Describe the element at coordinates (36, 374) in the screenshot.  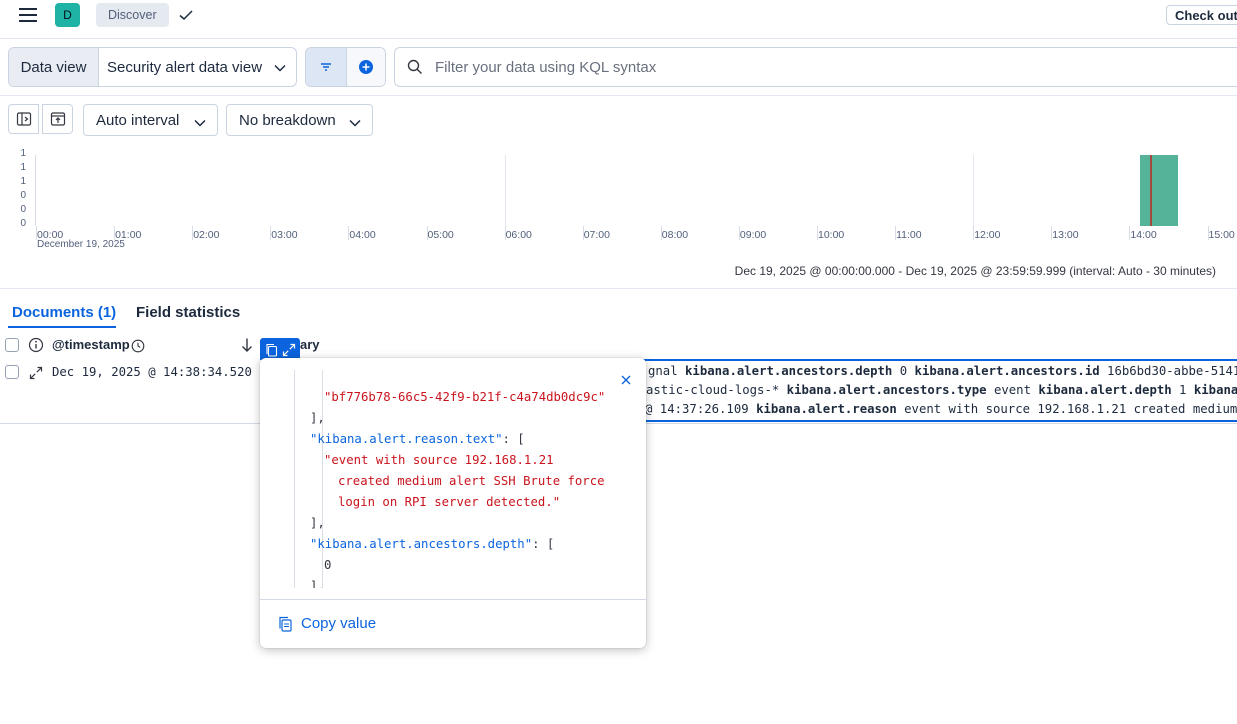
I see `expand-row-icon` at that location.